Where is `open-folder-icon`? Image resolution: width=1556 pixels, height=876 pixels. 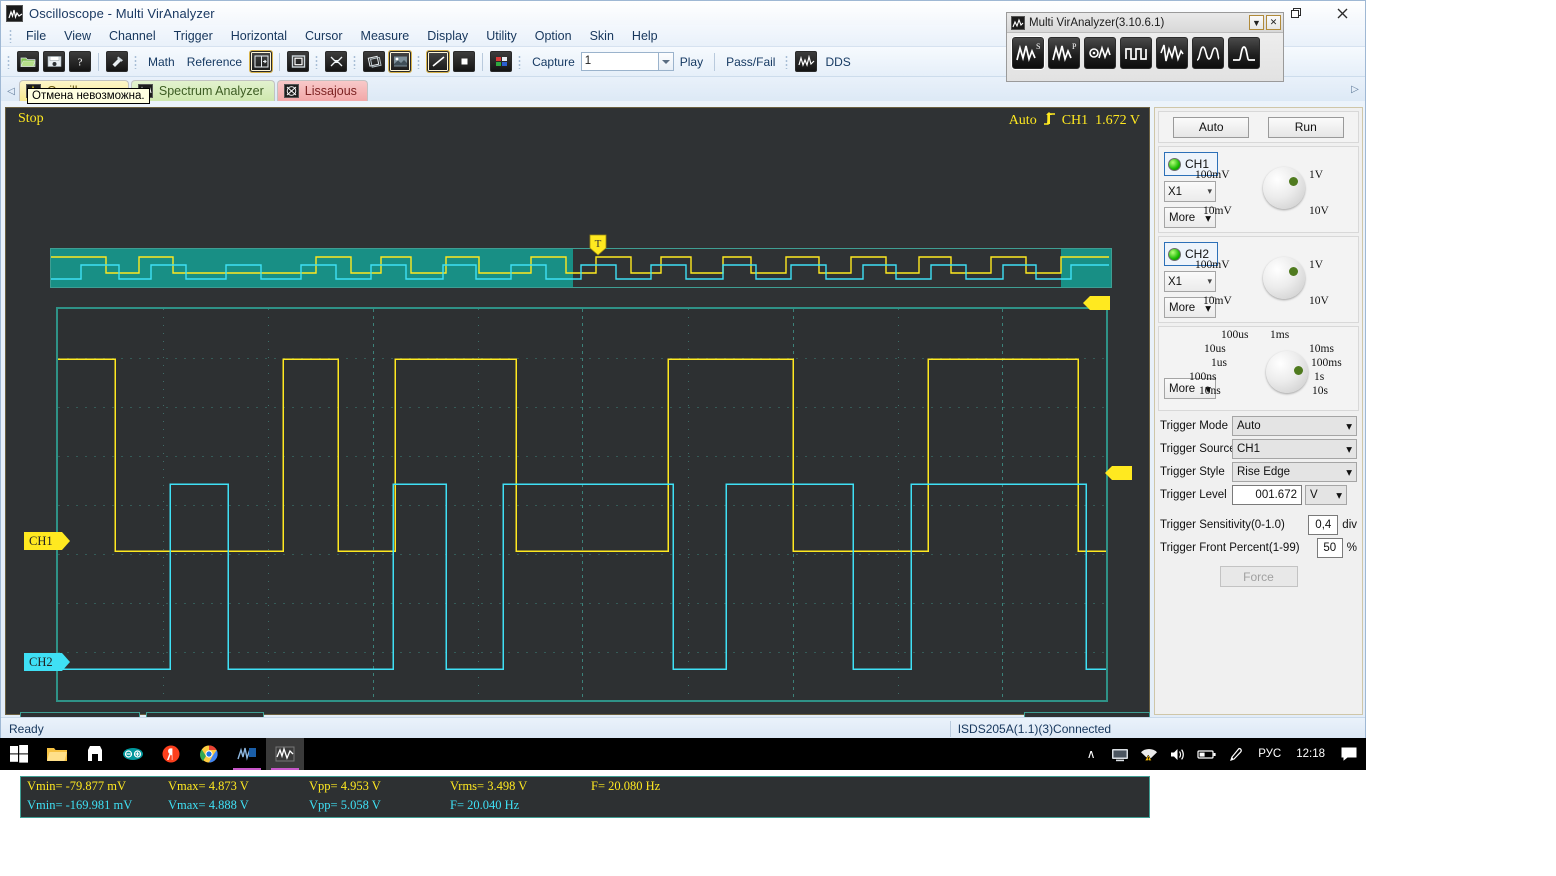
open-folder-icon is located at coordinates (28, 61).